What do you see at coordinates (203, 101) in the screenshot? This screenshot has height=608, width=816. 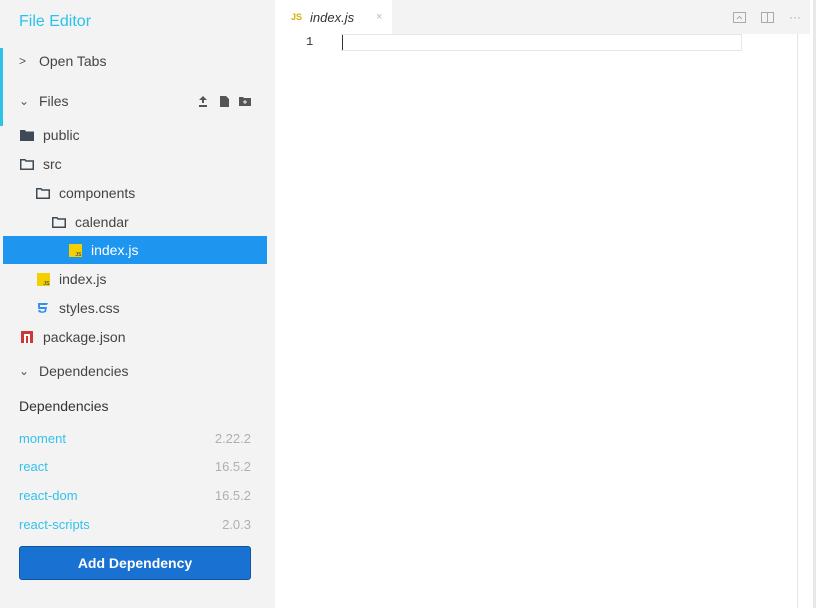 I see `upload-icon` at bounding box center [203, 101].